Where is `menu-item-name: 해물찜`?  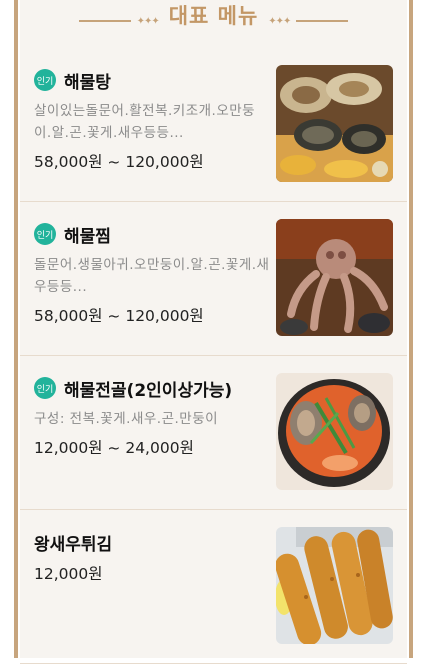 menu-item-name: 해물찜 is located at coordinates (87, 236).